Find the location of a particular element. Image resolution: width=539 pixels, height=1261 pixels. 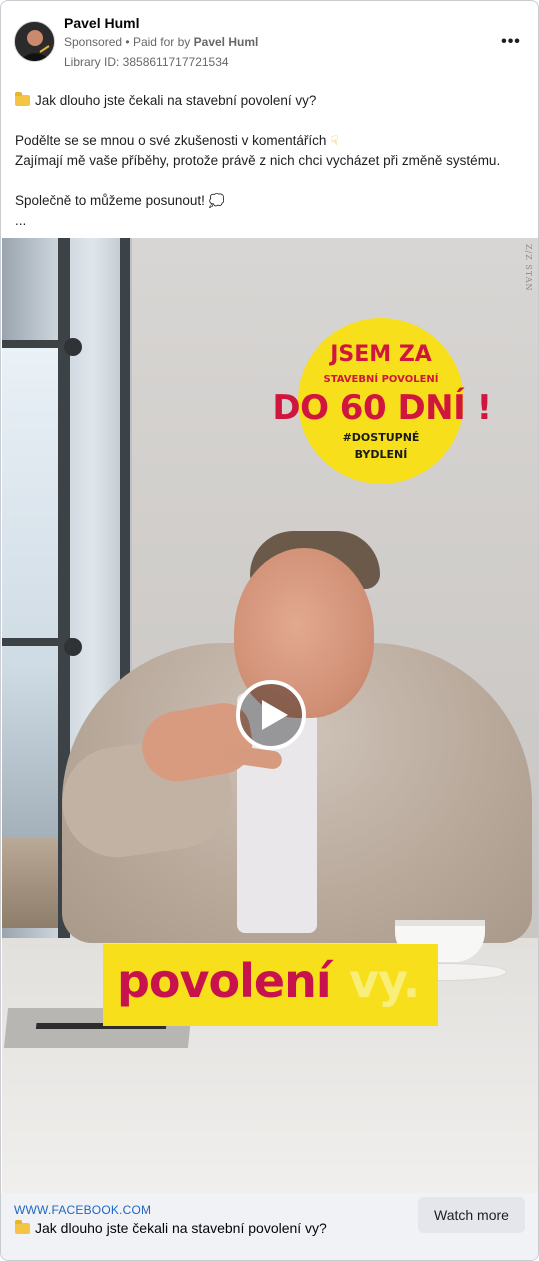

avatar is located at coordinates (34, 41).